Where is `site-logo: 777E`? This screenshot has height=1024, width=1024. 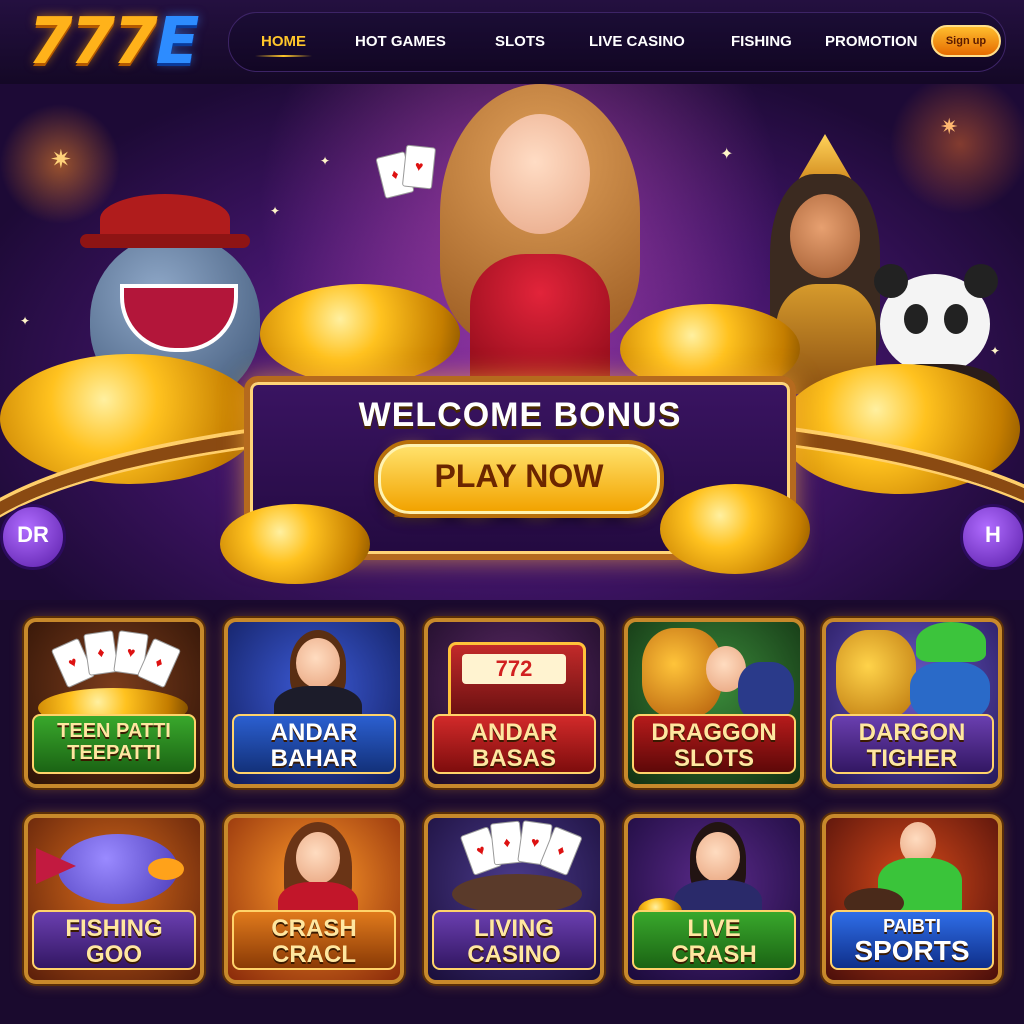
site-logo: 777E is located at coordinates (114, 42).